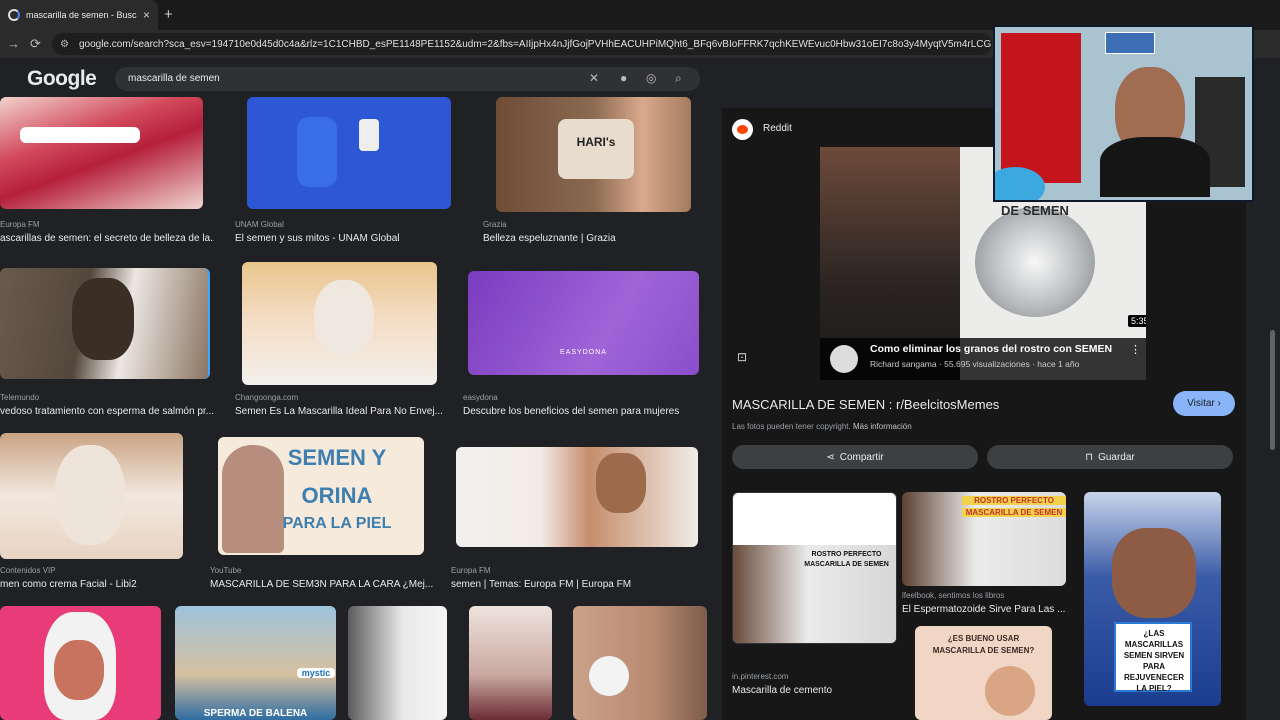 The image size is (1280, 720). What do you see at coordinates (830, 457) in the screenshot?
I see `share-icon: ⋖` at bounding box center [830, 457].